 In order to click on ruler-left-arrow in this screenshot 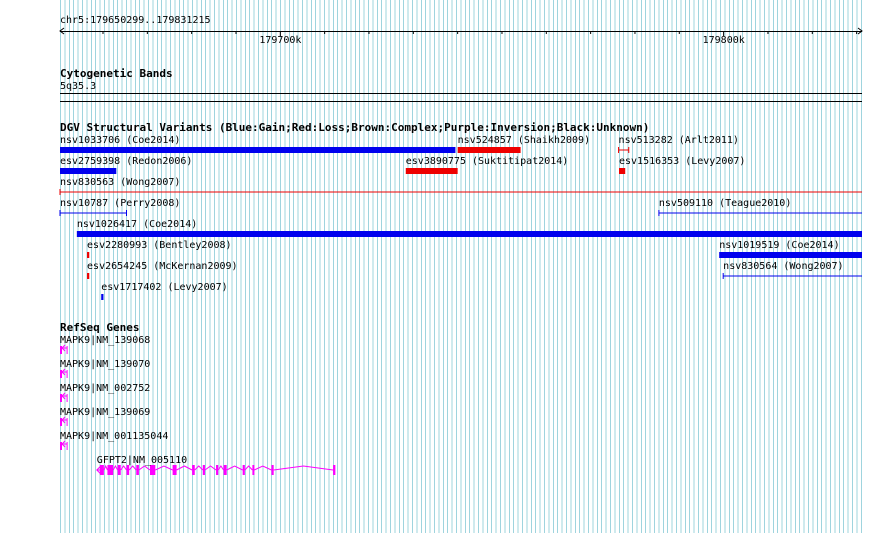, I will do `click(62, 31)`.